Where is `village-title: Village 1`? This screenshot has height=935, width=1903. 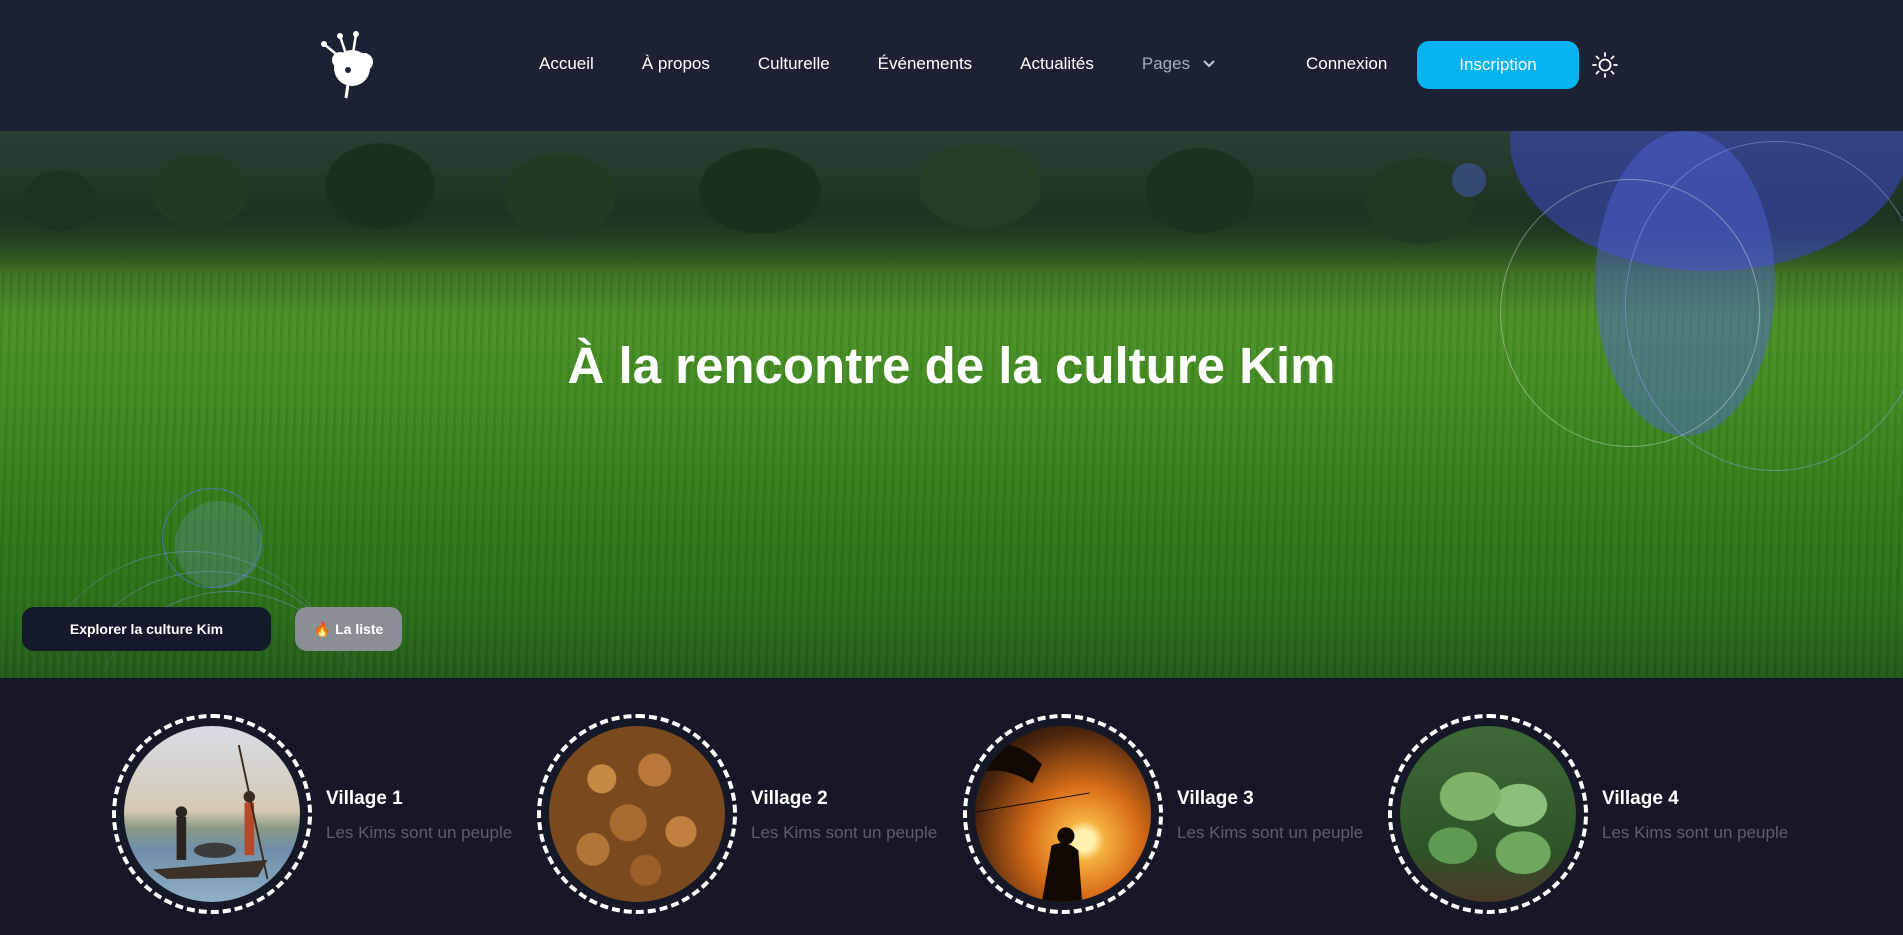 village-title: Village 1 is located at coordinates (364, 798).